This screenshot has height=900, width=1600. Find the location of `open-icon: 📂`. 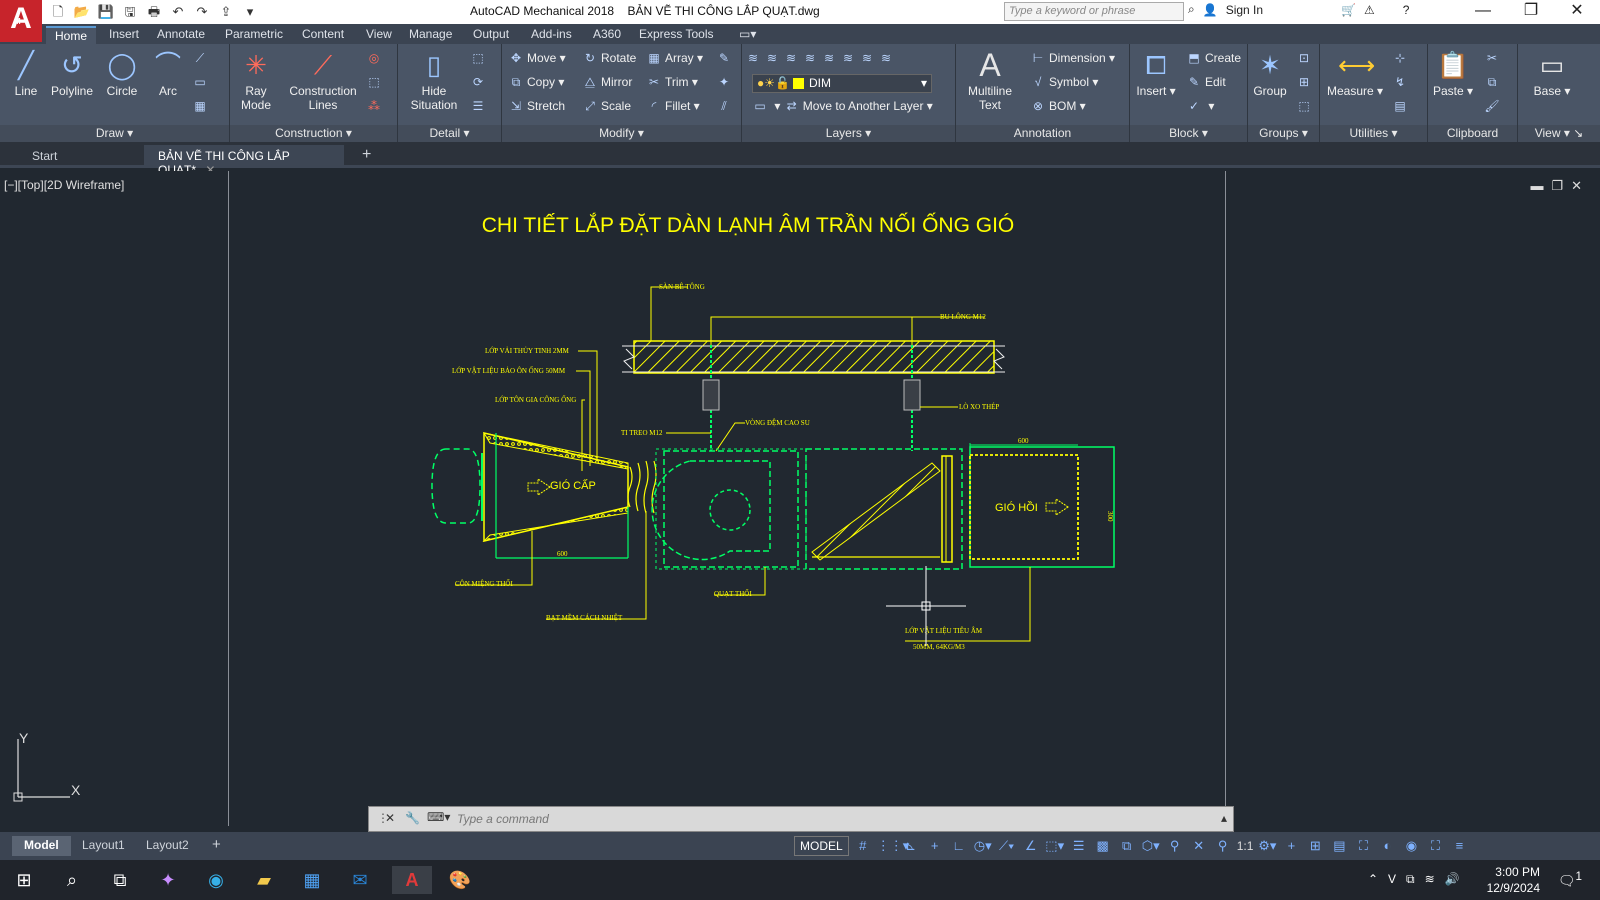

open-icon: 📂 is located at coordinates (82, 12).